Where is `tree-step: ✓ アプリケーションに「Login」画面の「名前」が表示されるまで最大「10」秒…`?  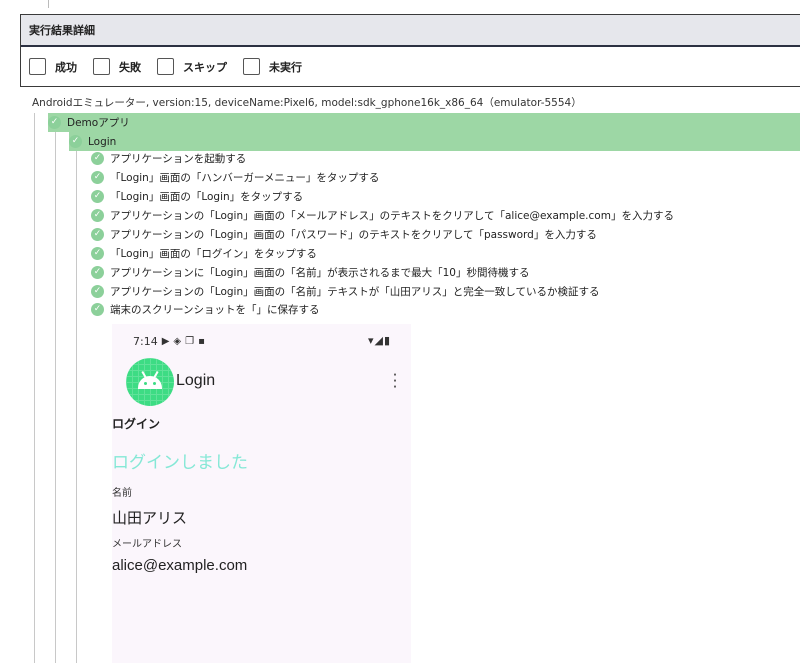
tree-step: ✓ アプリケーションに「Login」画面の「名前」が表示されるまで最大「10」秒… is located at coordinates (310, 272).